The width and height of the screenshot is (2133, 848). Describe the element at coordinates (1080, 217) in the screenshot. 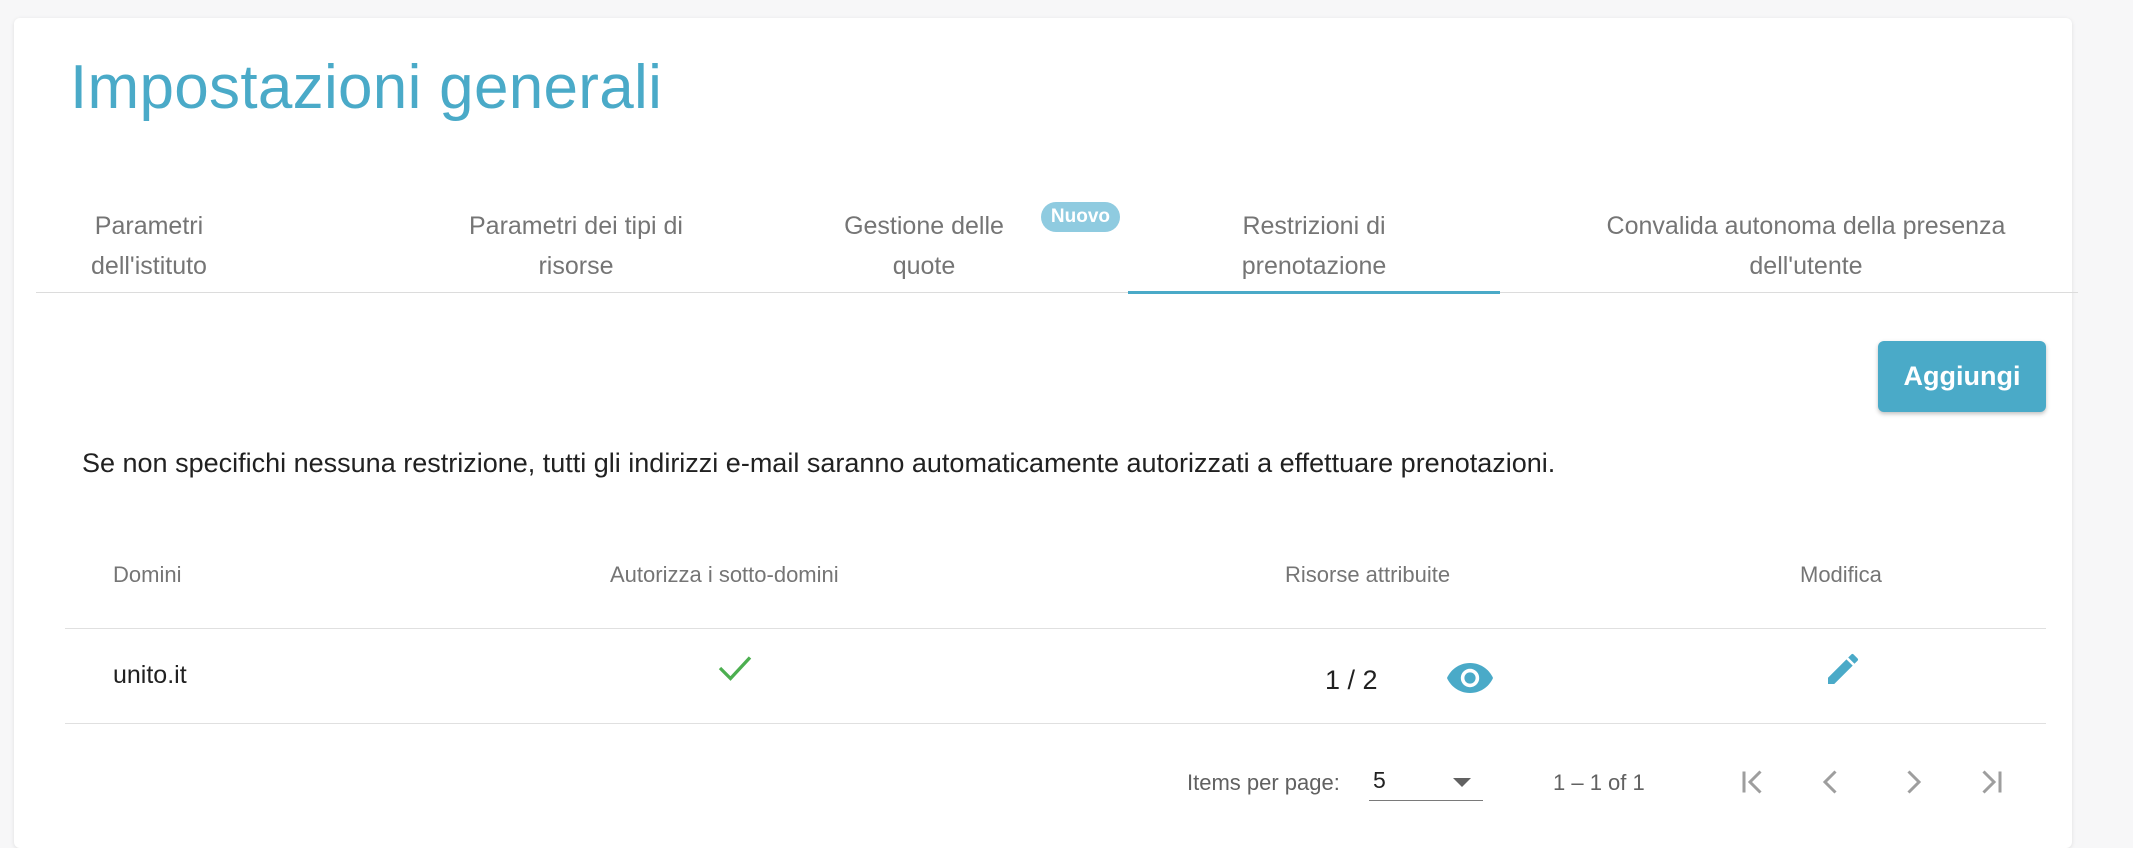

I see `new-badge: Nuovo` at that location.